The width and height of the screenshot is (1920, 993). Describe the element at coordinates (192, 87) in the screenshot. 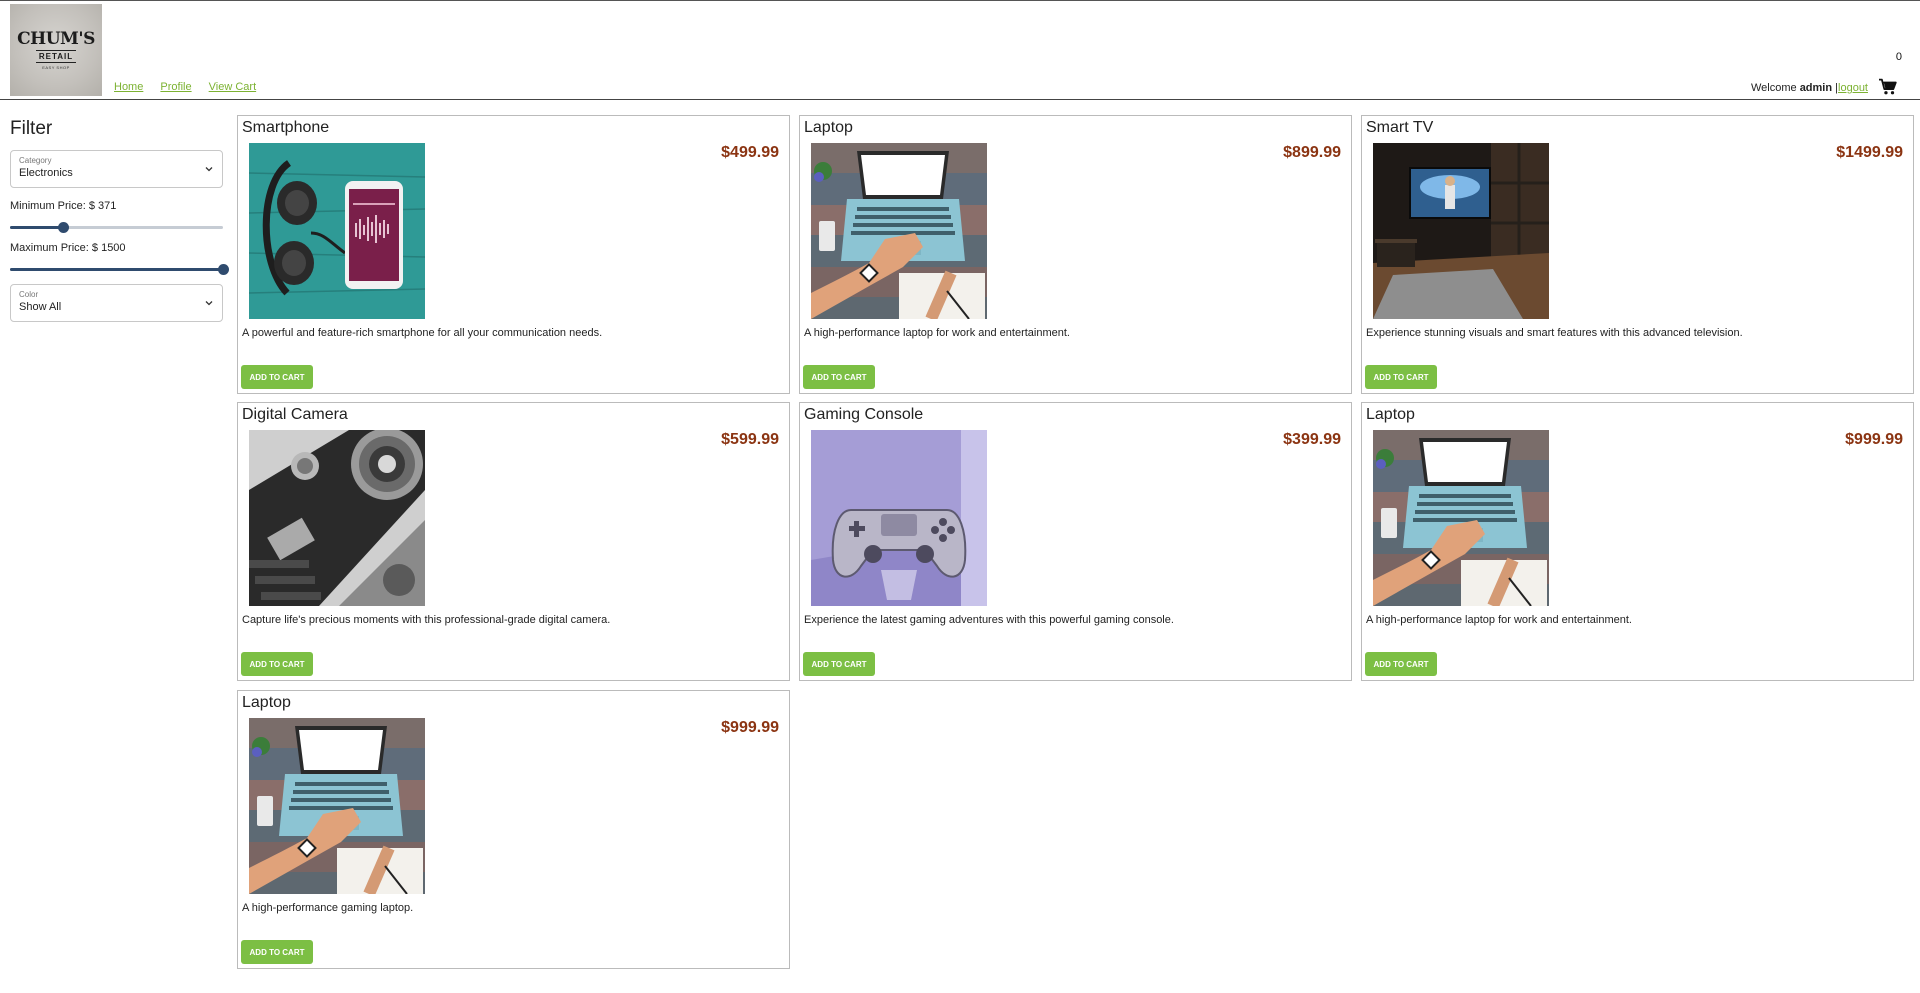

I see `main-nav: Home Profile View Cart` at that location.